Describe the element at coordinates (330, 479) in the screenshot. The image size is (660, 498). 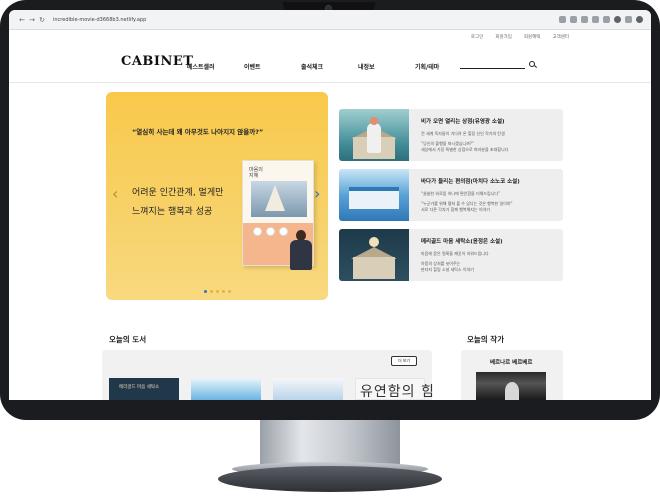
I see `monitor-stand-base` at that location.